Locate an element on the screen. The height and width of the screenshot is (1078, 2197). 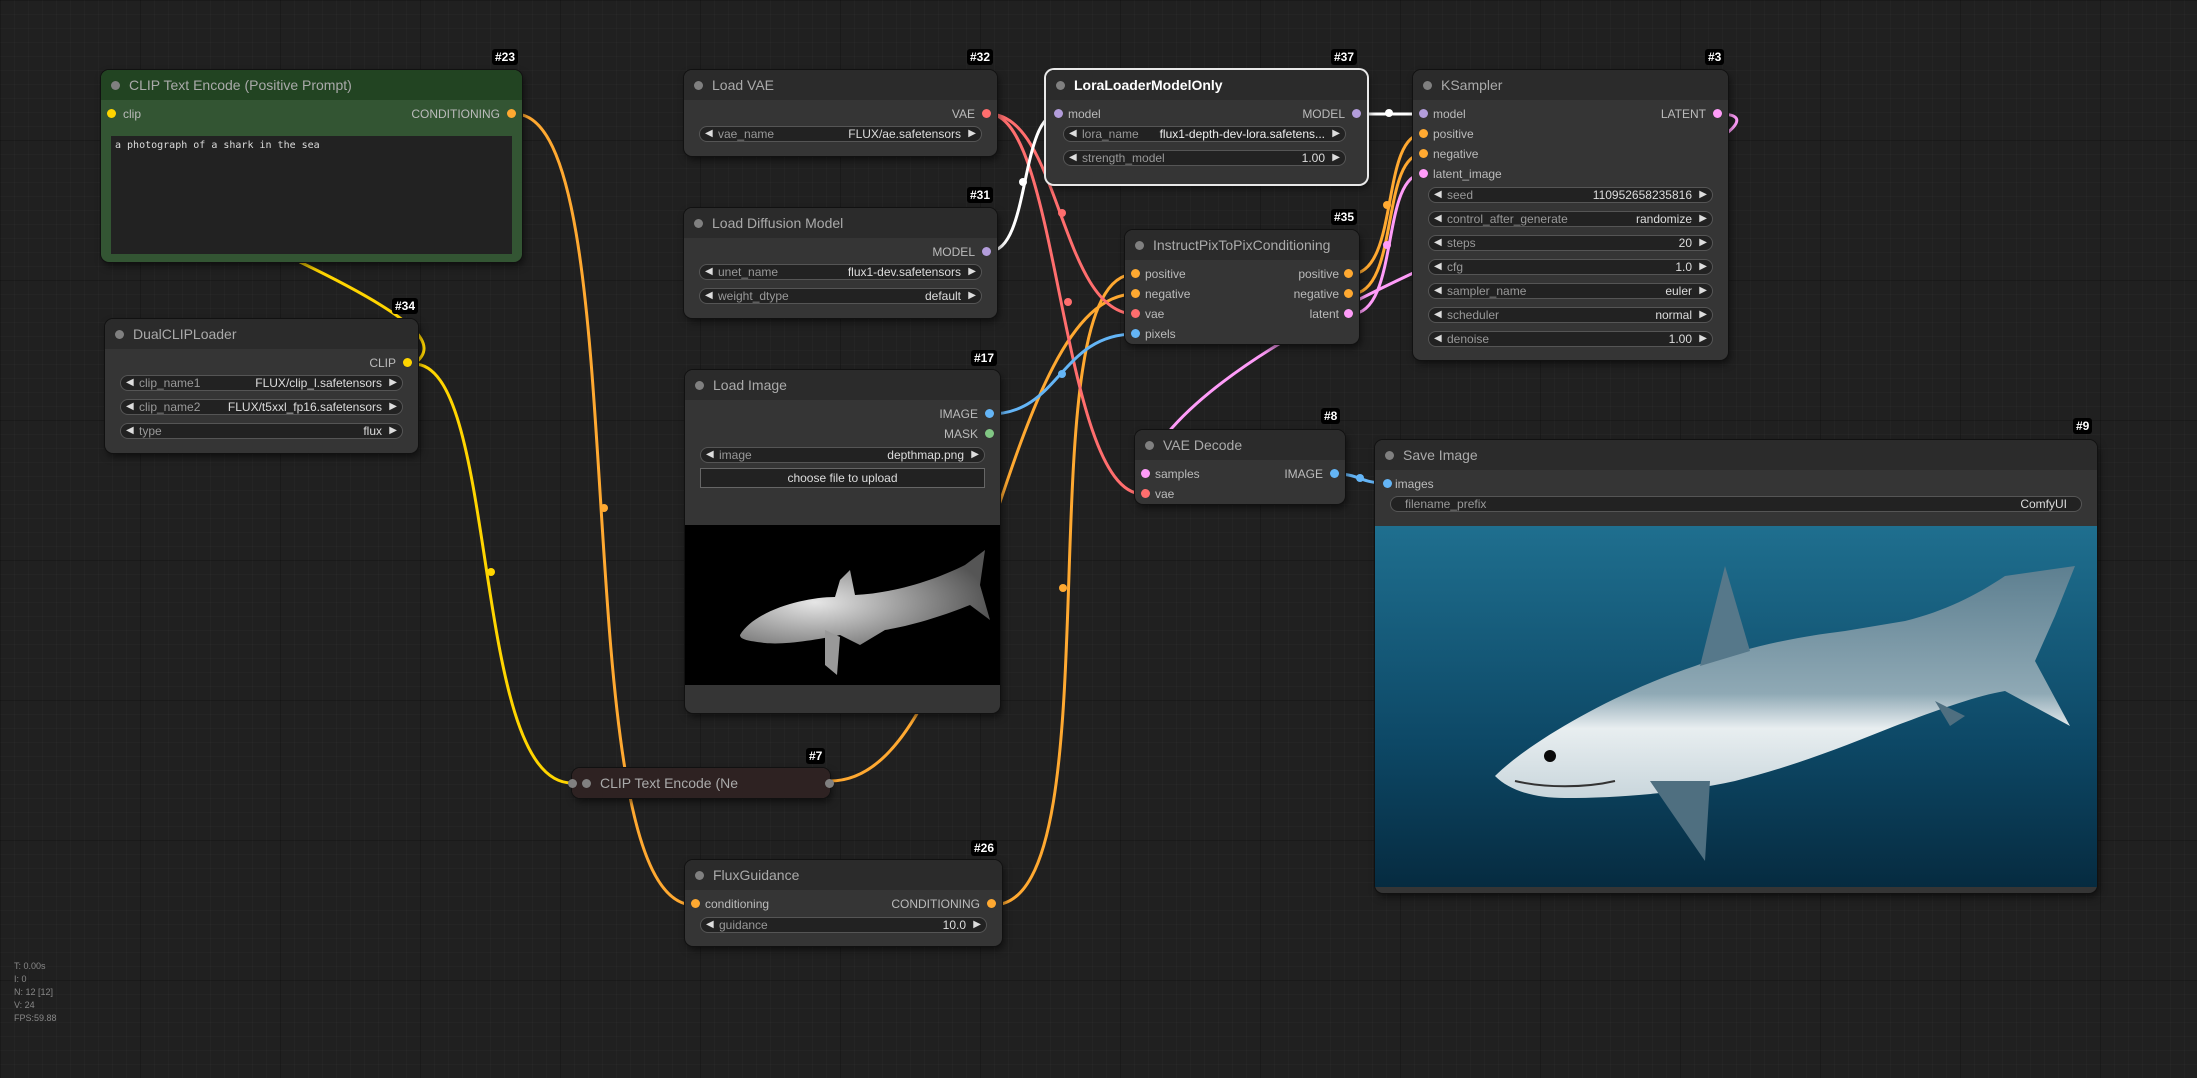
strength-model-number-widget: ◀ strength_model 1.00 ▶ is located at coordinates (1204, 158).